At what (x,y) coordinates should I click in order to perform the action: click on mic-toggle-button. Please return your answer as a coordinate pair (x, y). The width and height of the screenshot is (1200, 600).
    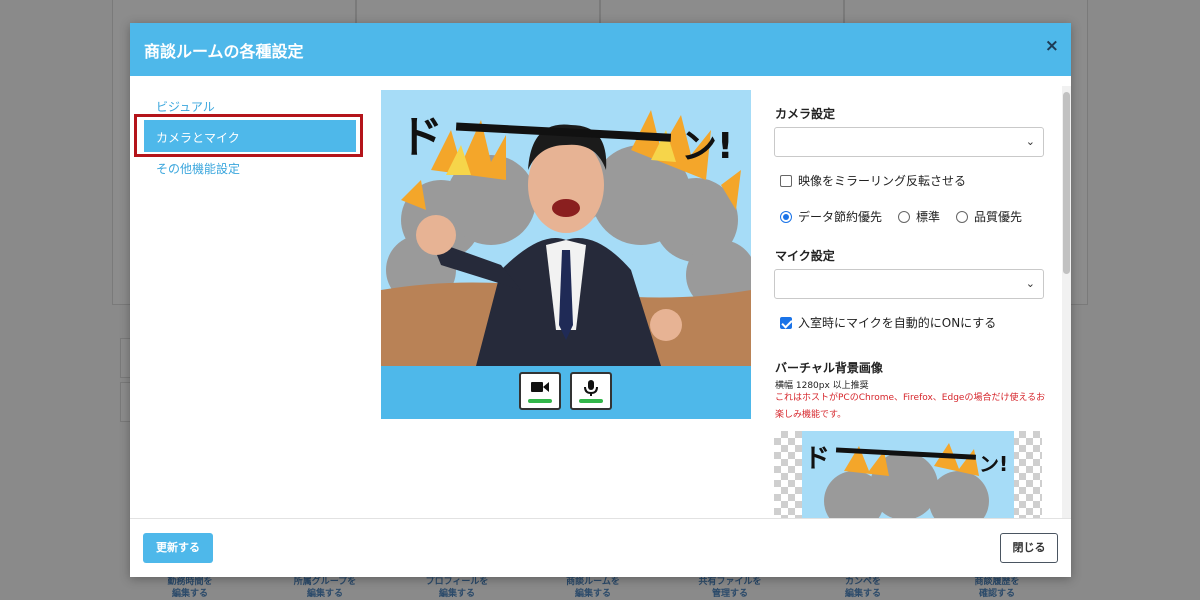
    Looking at the image, I should click on (591, 391).